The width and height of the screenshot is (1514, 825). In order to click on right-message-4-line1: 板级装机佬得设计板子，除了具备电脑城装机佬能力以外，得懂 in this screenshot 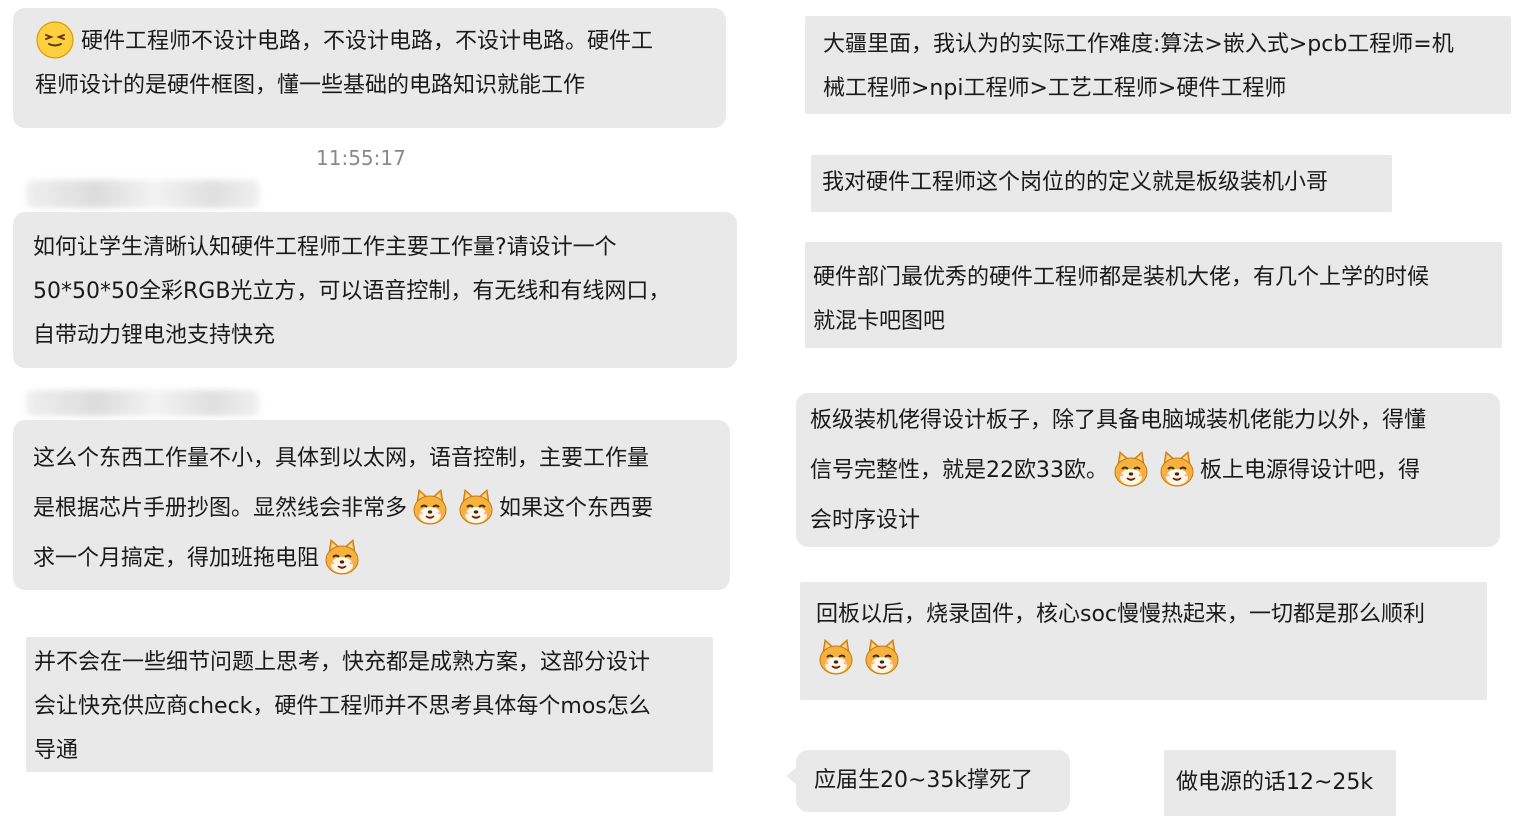, I will do `click(1118, 420)`.